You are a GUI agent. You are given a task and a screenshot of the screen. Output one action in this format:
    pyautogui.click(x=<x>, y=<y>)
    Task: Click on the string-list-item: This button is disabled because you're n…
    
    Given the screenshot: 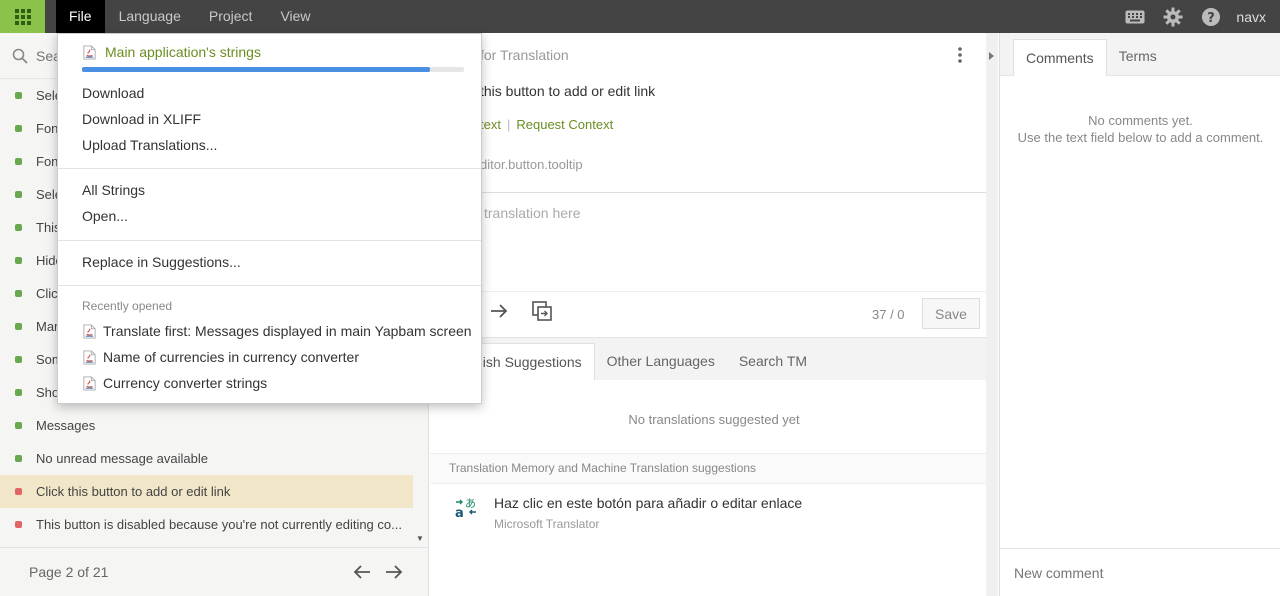 What is the action you would take?
    pyautogui.click(x=206, y=524)
    